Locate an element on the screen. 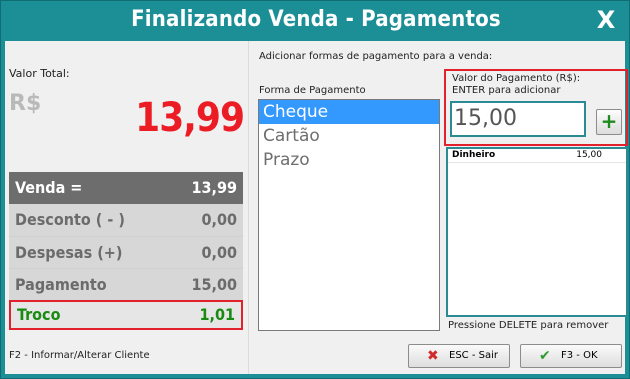 This screenshot has width=630, height=379. payment-value-label: Valor do Pagamento (R$): is located at coordinates (516, 78).